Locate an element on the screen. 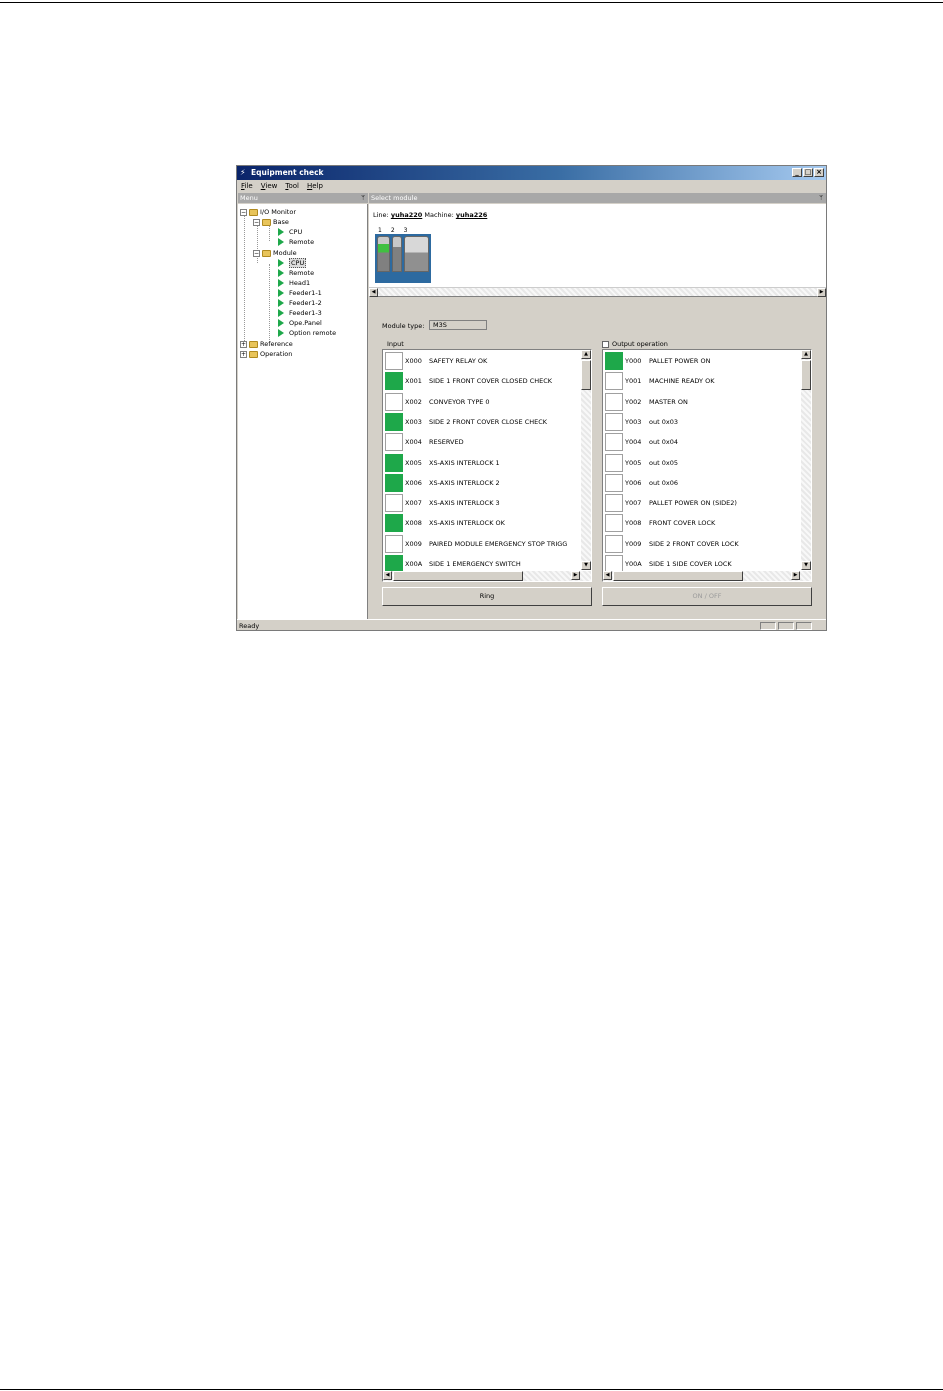 The height and width of the screenshot is (1391, 943). output-operation-checkbox is located at coordinates (605, 344).